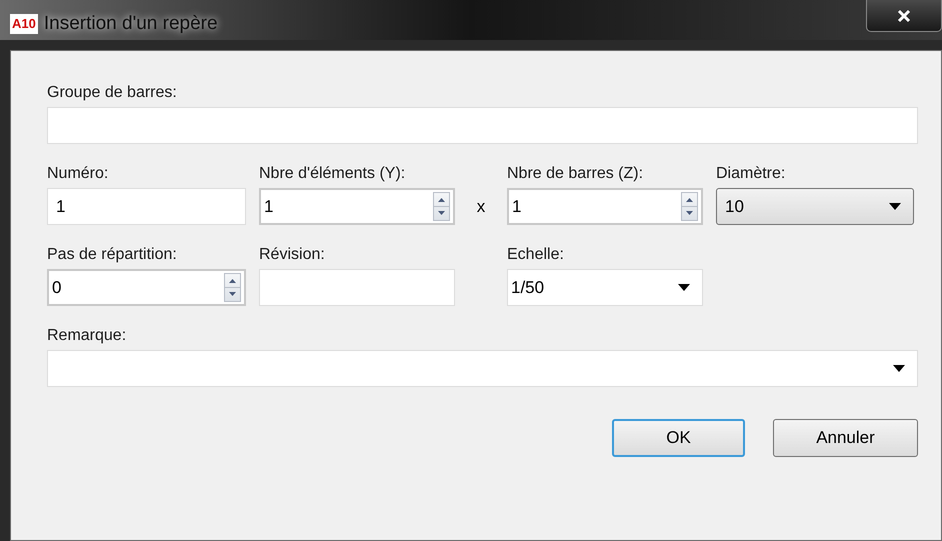  Describe the element at coordinates (24, 24) in the screenshot. I see `app-icon: A10` at that location.